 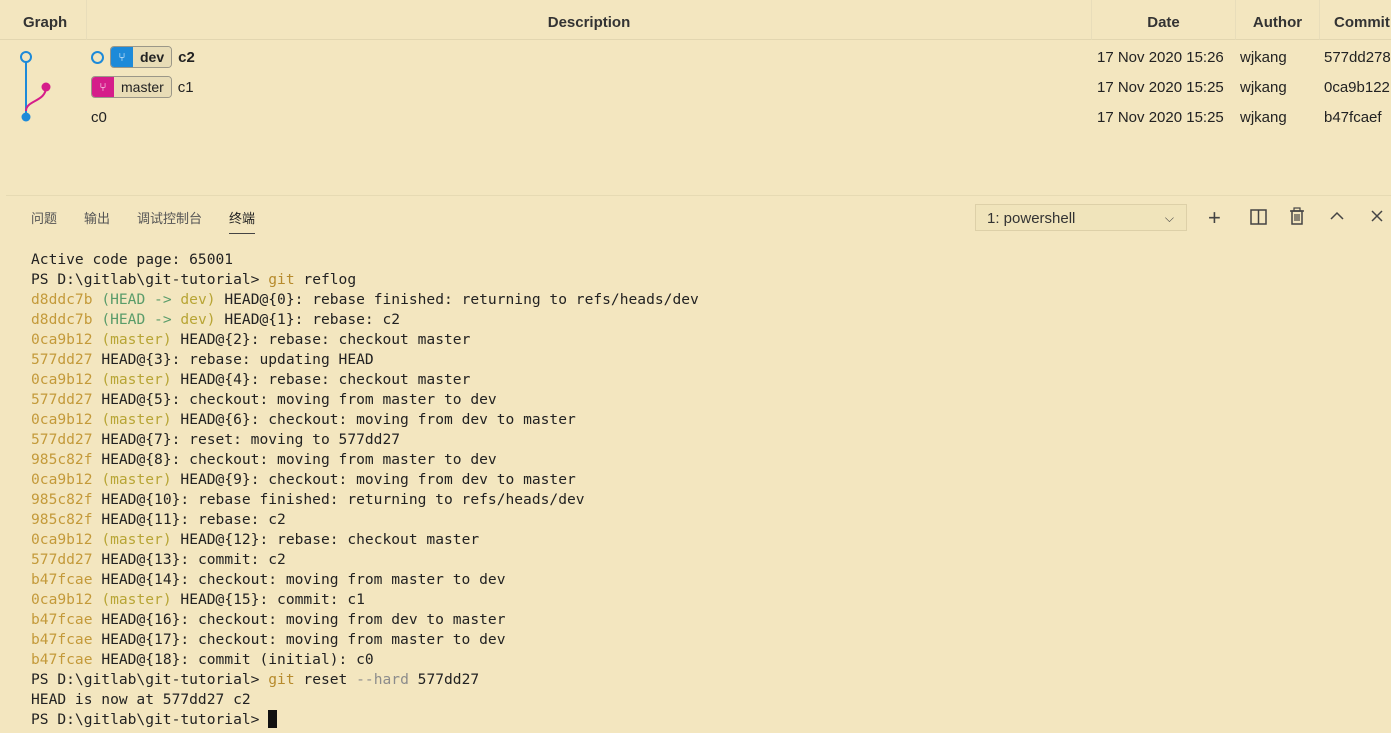 What do you see at coordinates (1297, 216) in the screenshot?
I see `trash-icon` at bounding box center [1297, 216].